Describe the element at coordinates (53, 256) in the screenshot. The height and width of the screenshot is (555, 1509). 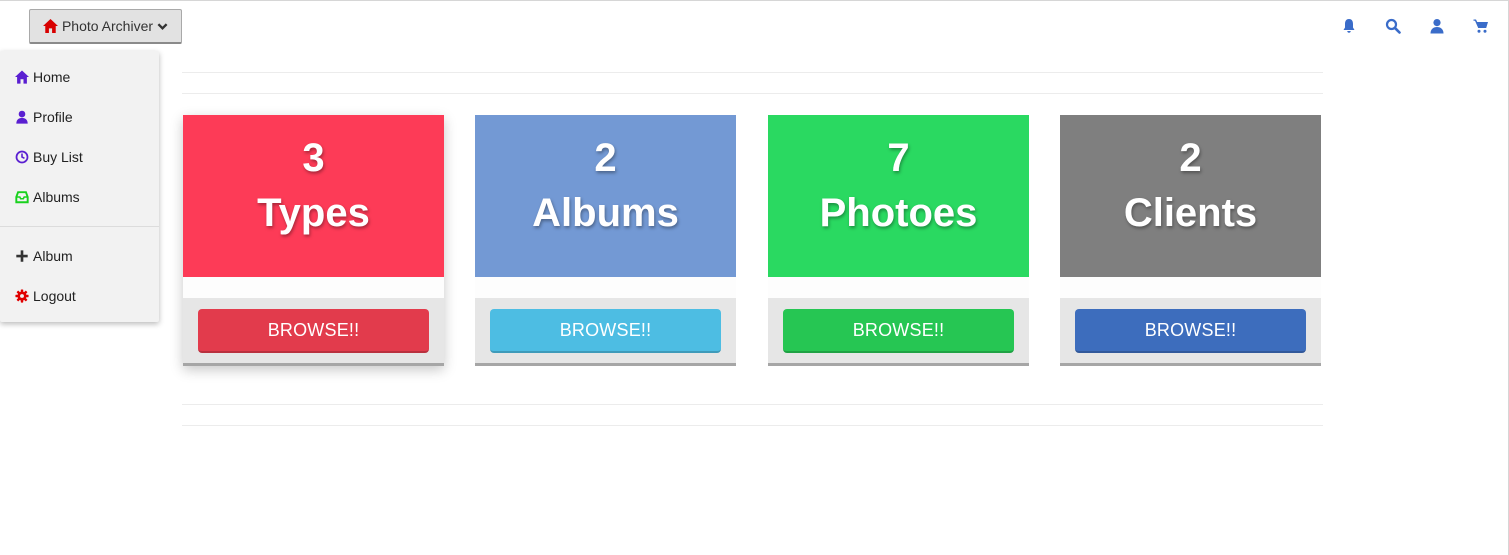
I see `menu-item-label: Album` at that location.